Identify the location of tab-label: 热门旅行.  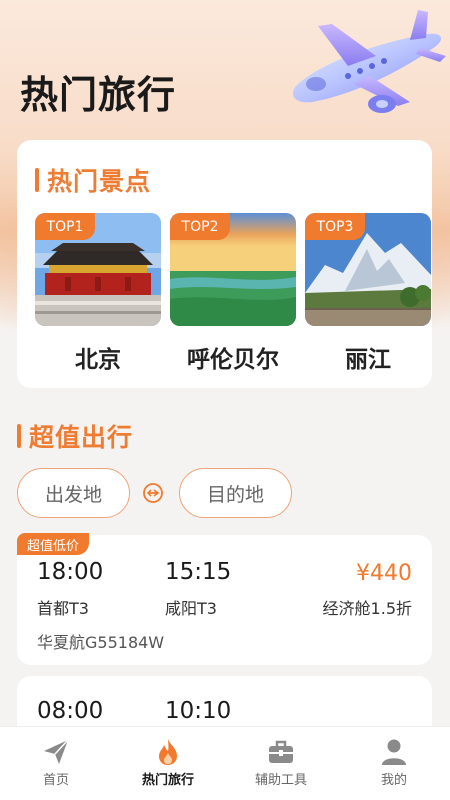
(167, 780).